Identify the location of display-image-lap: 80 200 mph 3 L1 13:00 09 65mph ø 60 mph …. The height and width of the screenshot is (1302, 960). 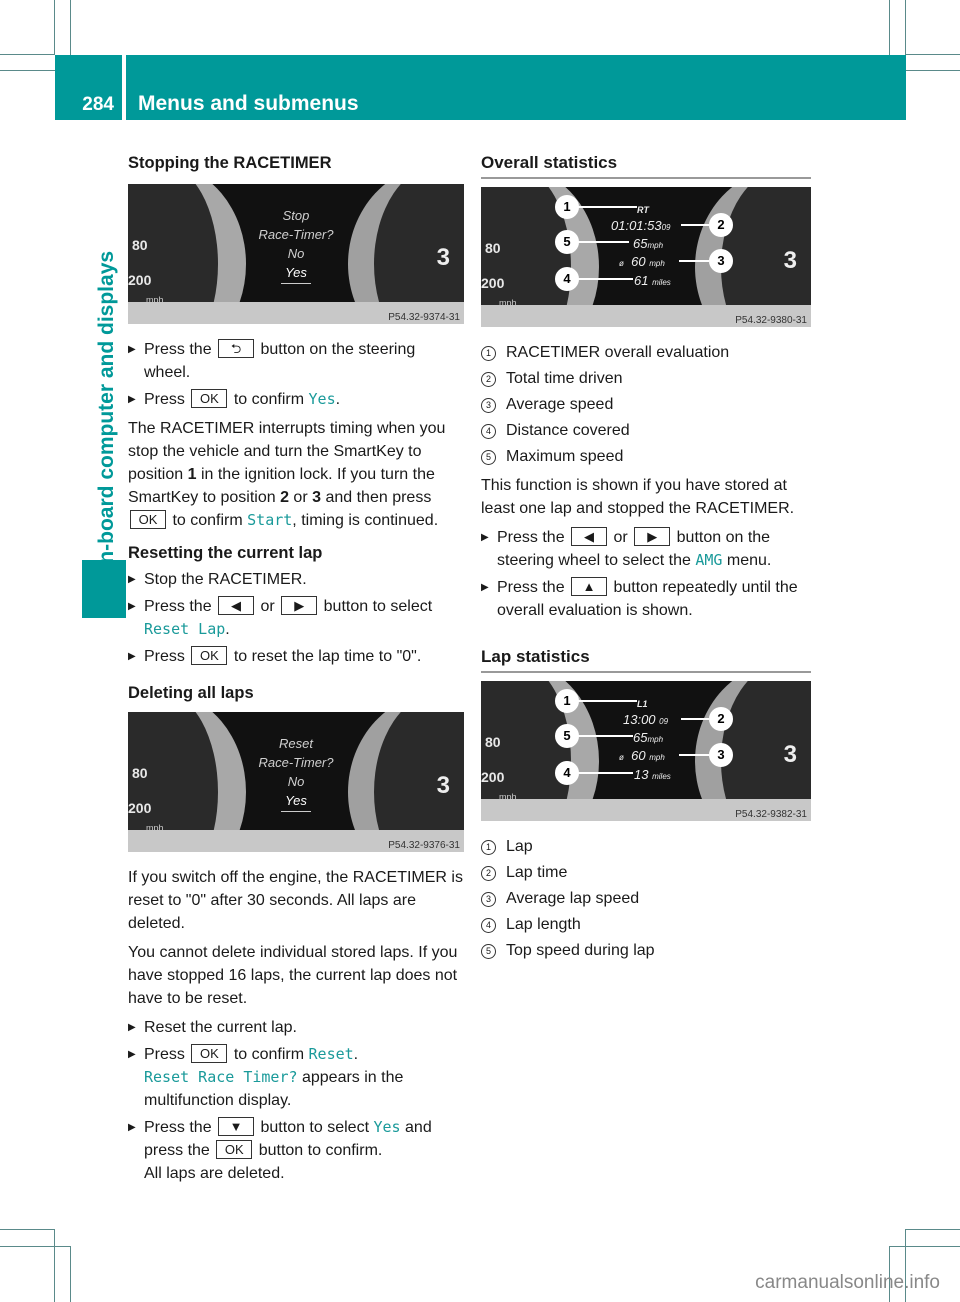
(646, 751).